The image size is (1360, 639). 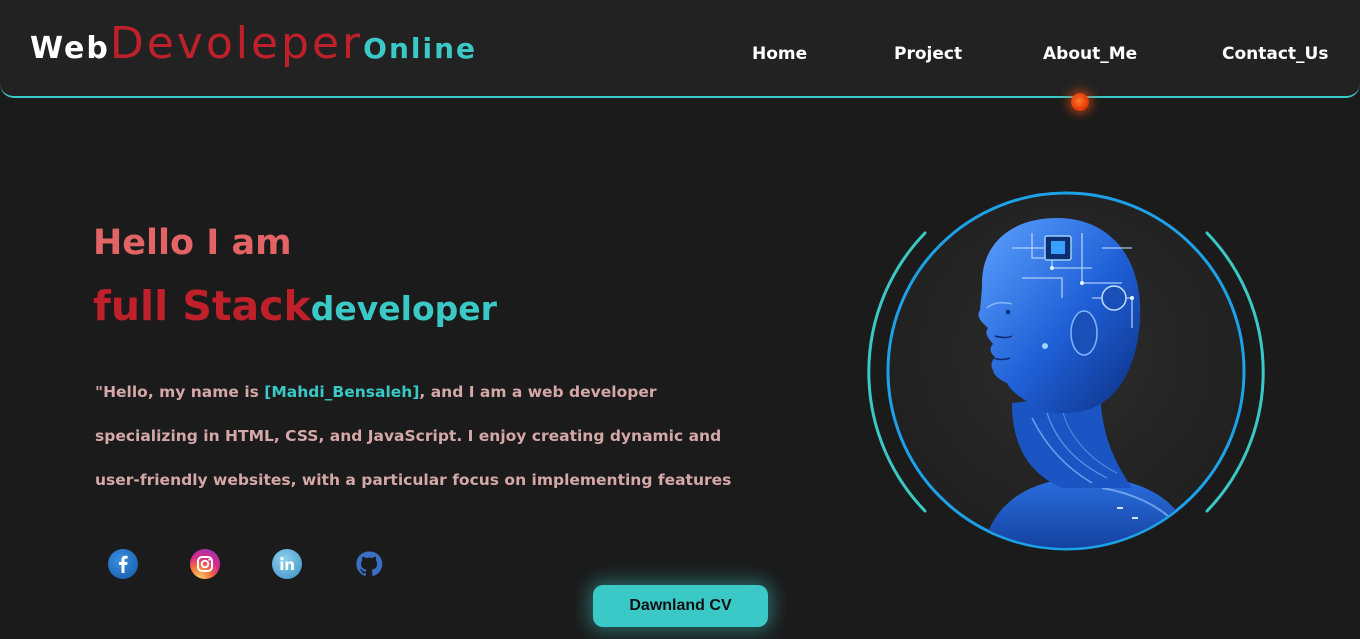 I want to click on download-cv-button: Dawnland CV, so click(x=680, y=606).